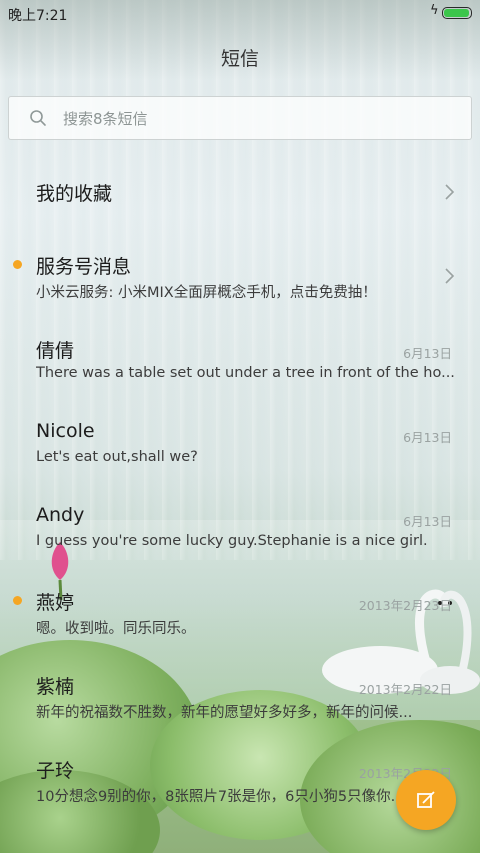  What do you see at coordinates (74, 194) in the screenshot?
I see `conversation-name: 我的收藏` at bounding box center [74, 194].